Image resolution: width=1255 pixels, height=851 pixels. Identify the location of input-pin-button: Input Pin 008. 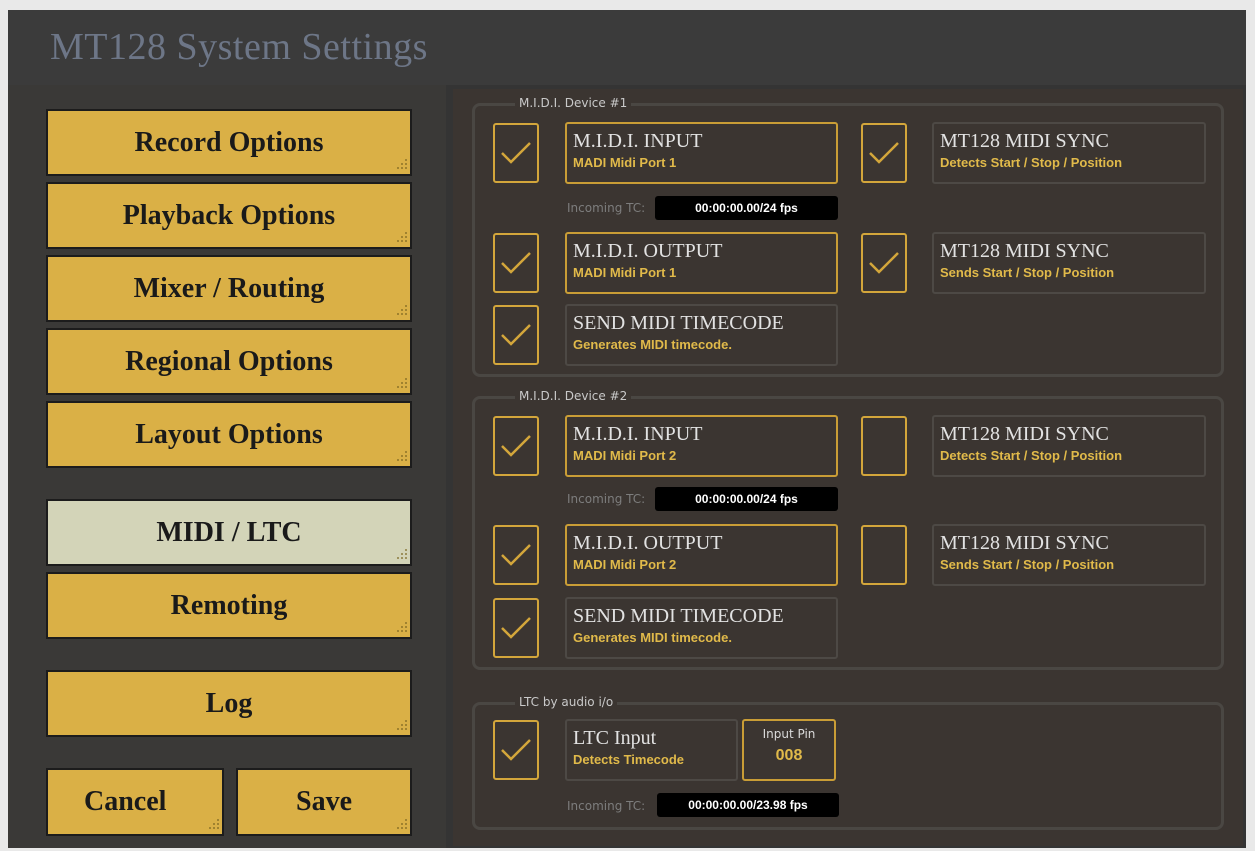
(789, 750).